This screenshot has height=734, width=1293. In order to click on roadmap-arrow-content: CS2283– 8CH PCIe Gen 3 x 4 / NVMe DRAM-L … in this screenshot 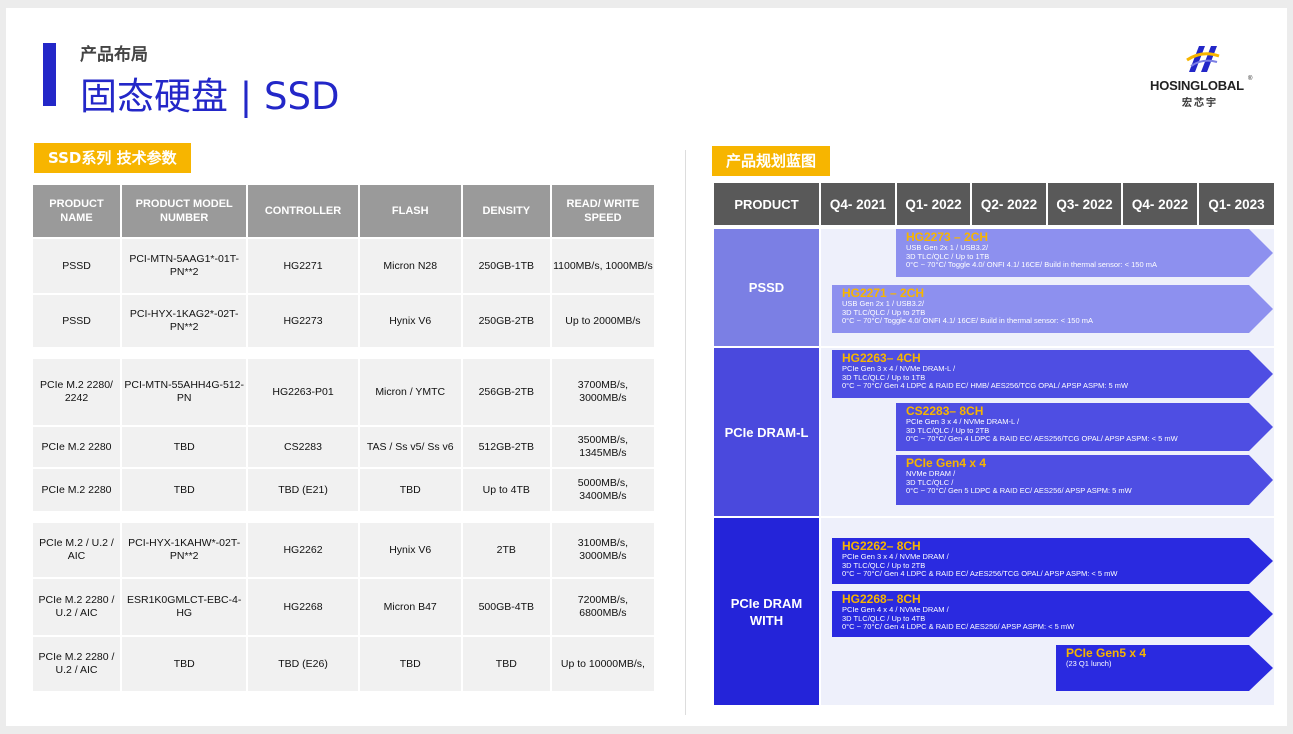, I will do `click(1042, 424)`.